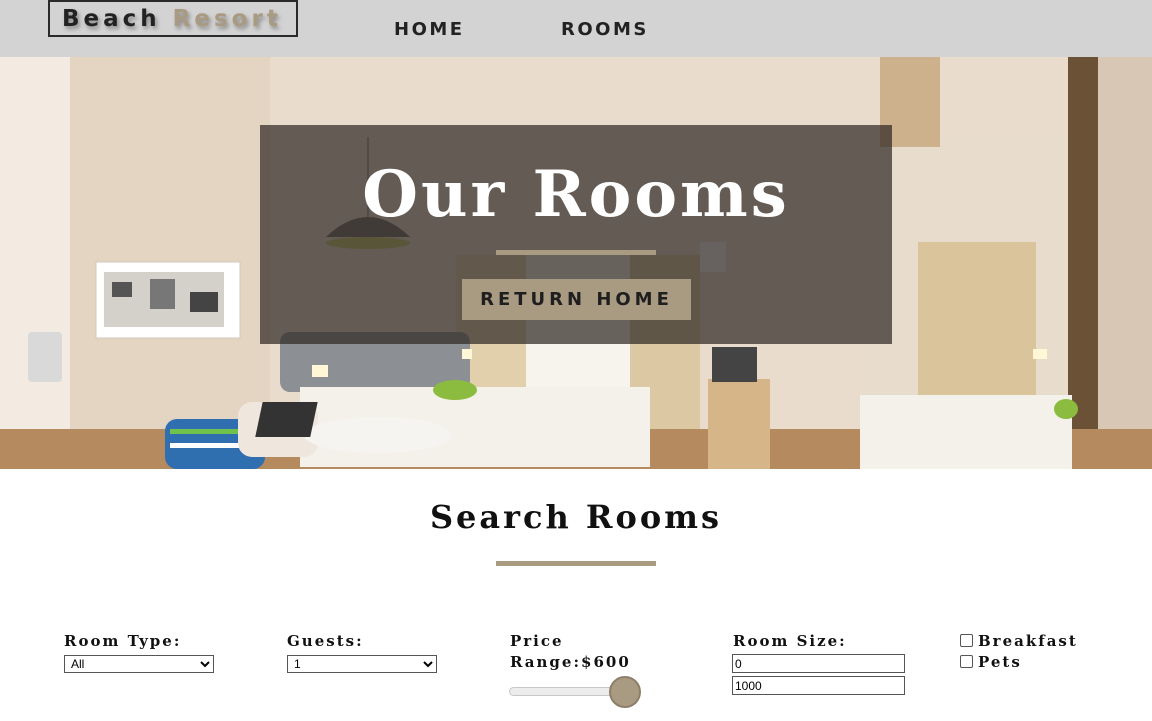 The height and width of the screenshot is (721, 1152). Describe the element at coordinates (966, 640) in the screenshot. I see `breakfast-checkbox` at that location.